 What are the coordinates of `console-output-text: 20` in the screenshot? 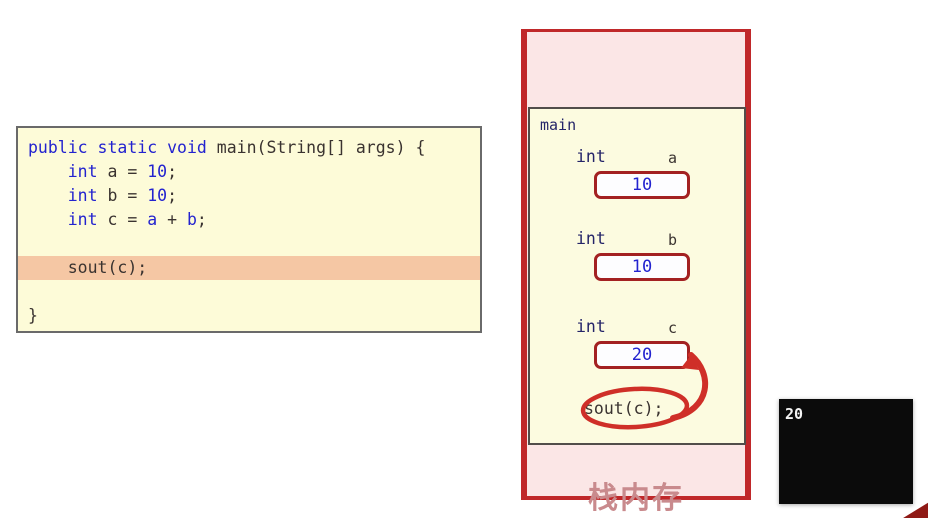 It's located at (794, 414).